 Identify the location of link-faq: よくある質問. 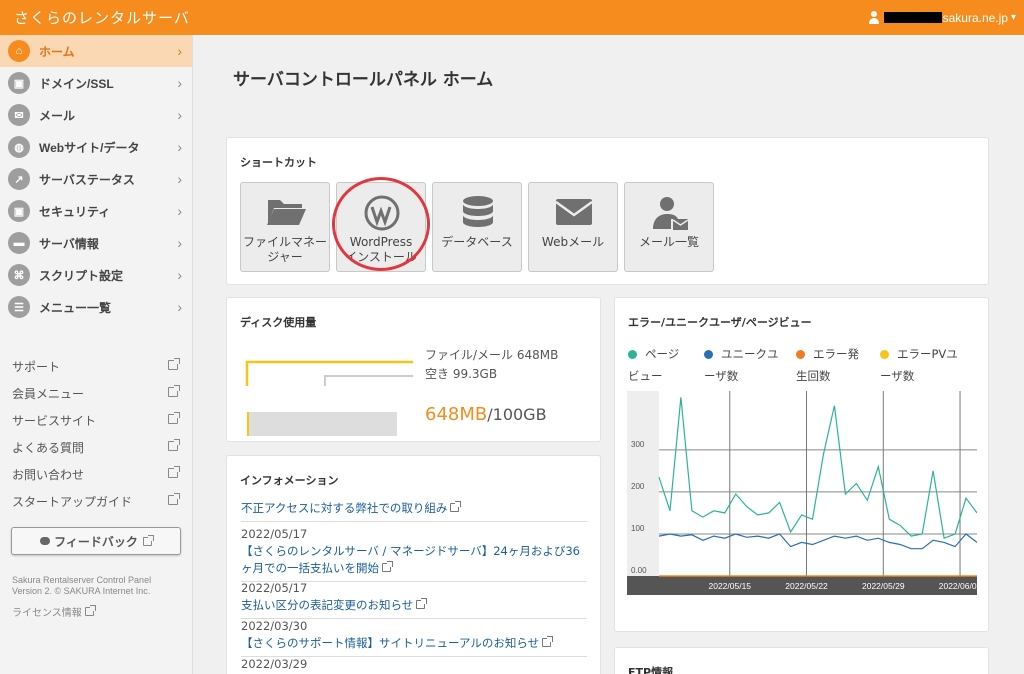
(96, 447).